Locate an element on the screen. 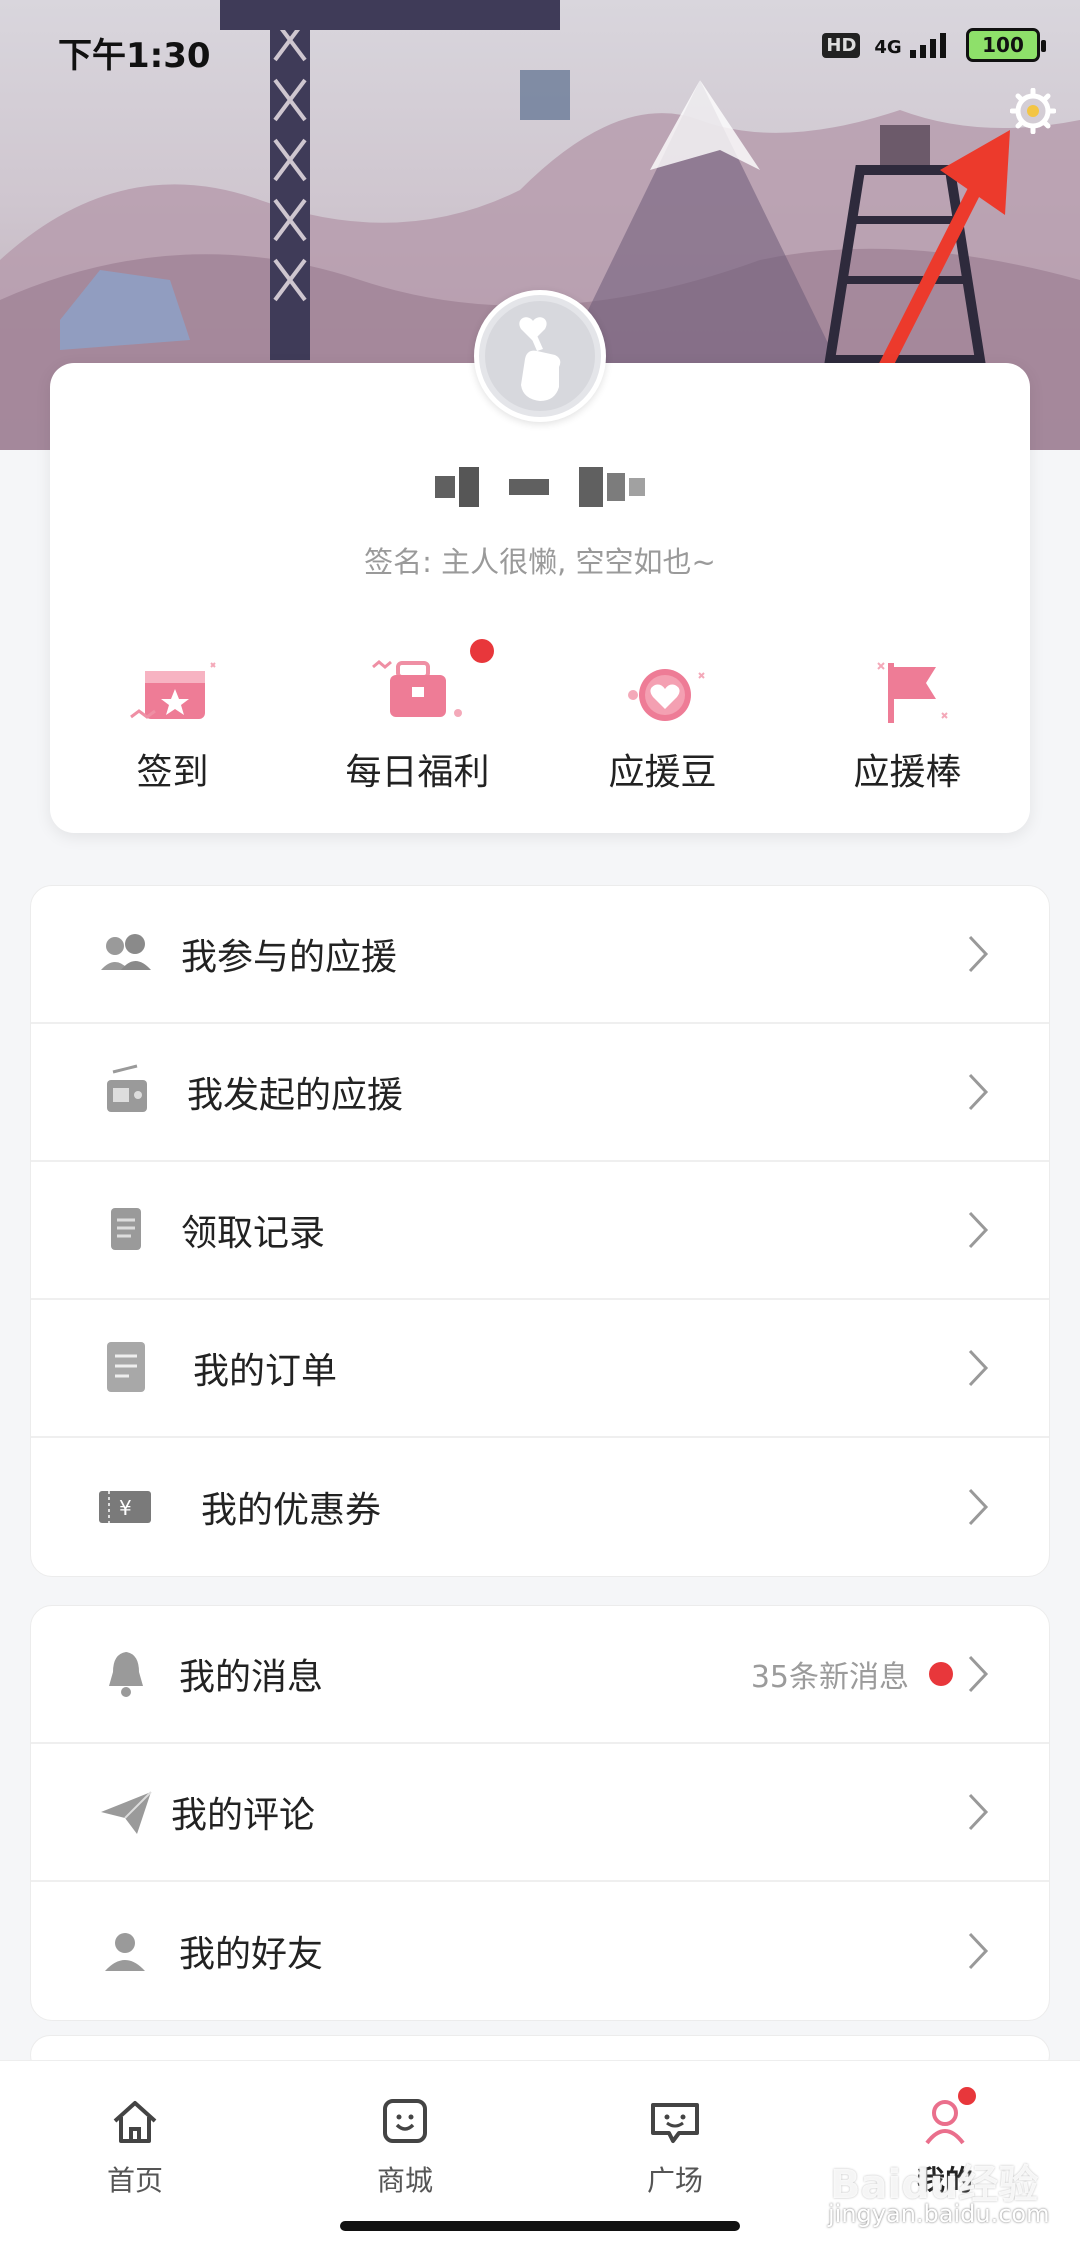 The width and height of the screenshot is (1080, 2248). quick-actions: 签到 每日福利 应援豆 应援棒 is located at coordinates (540, 717).